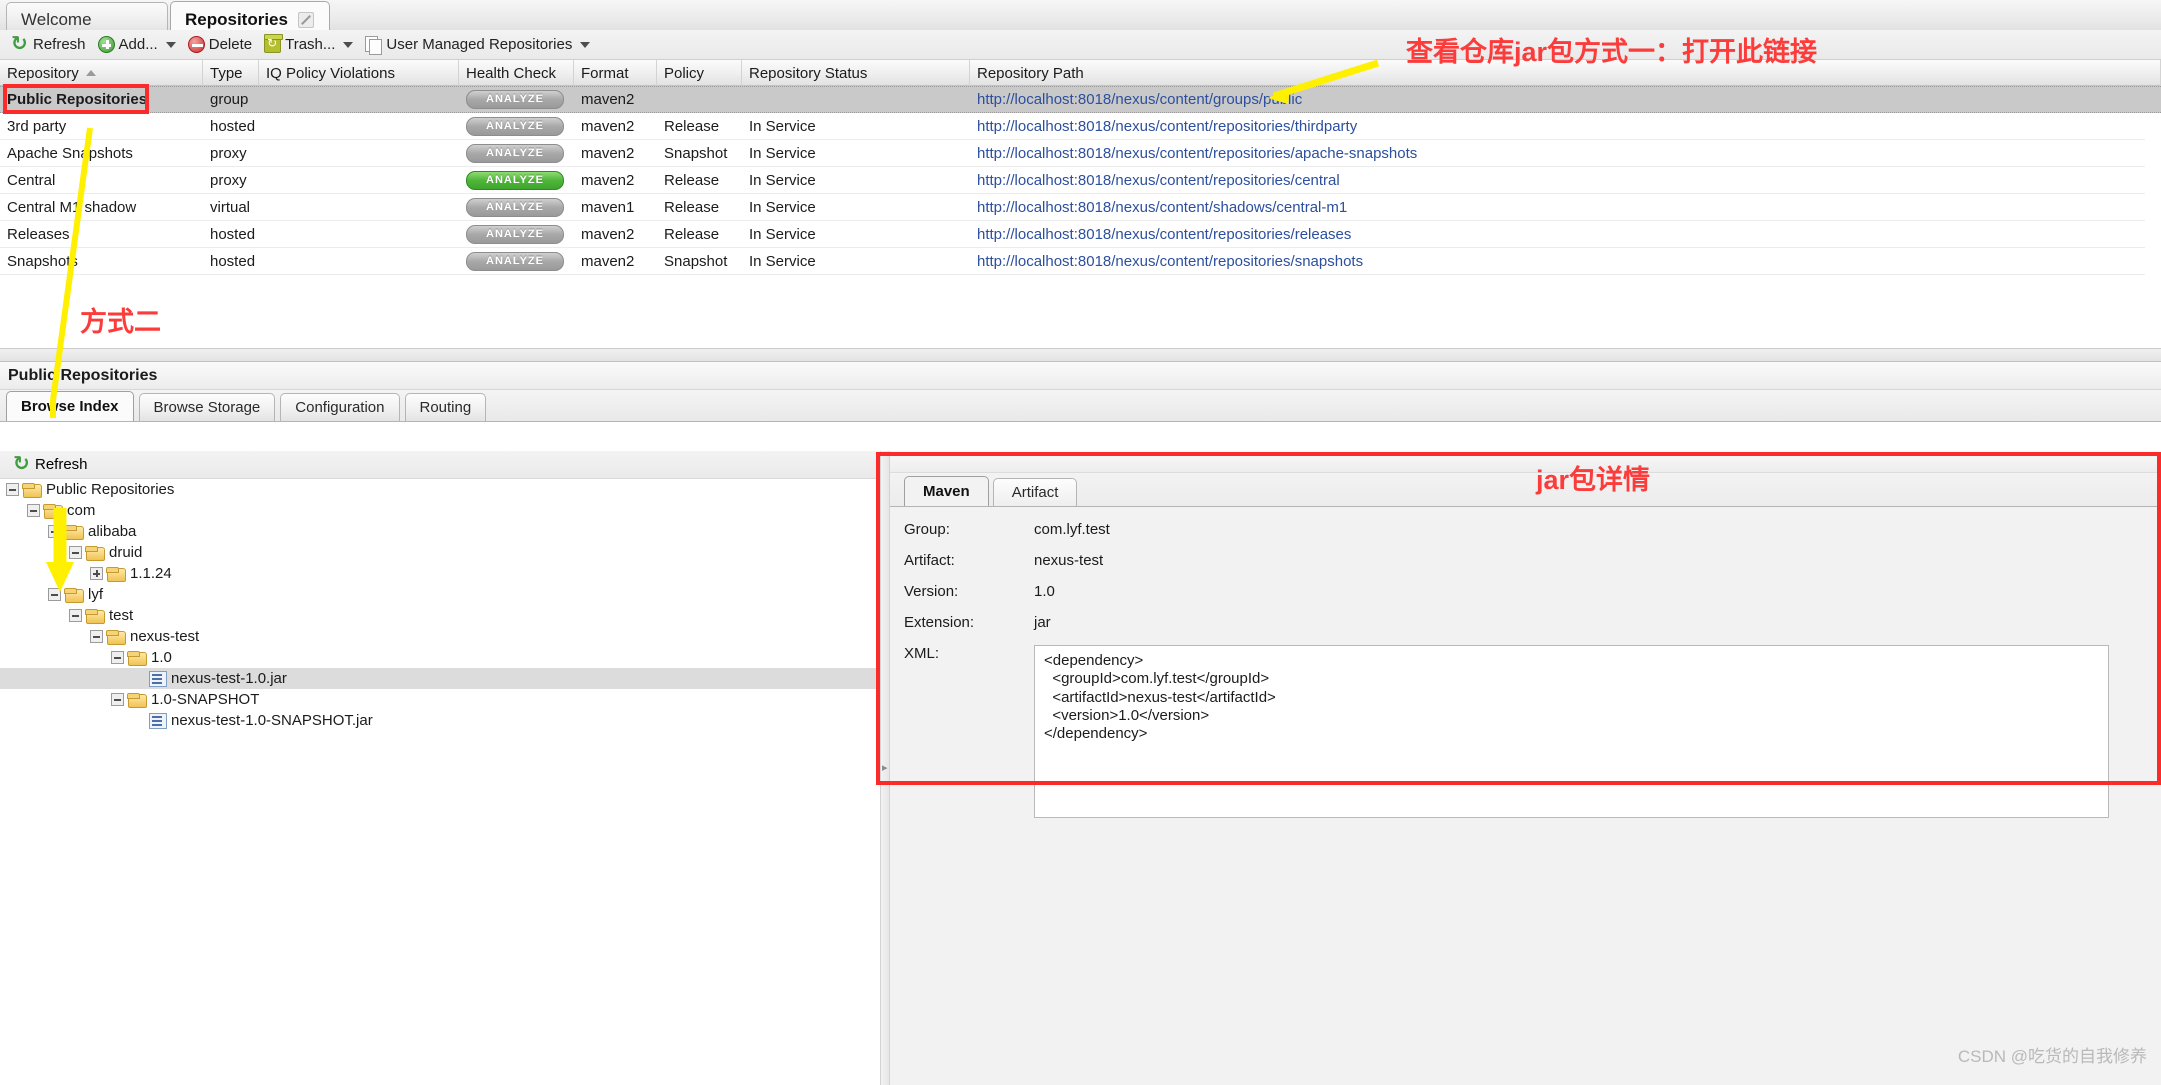 This screenshot has height=1085, width=2161. I want to click on delete-button: Delete, so click(220, 45).